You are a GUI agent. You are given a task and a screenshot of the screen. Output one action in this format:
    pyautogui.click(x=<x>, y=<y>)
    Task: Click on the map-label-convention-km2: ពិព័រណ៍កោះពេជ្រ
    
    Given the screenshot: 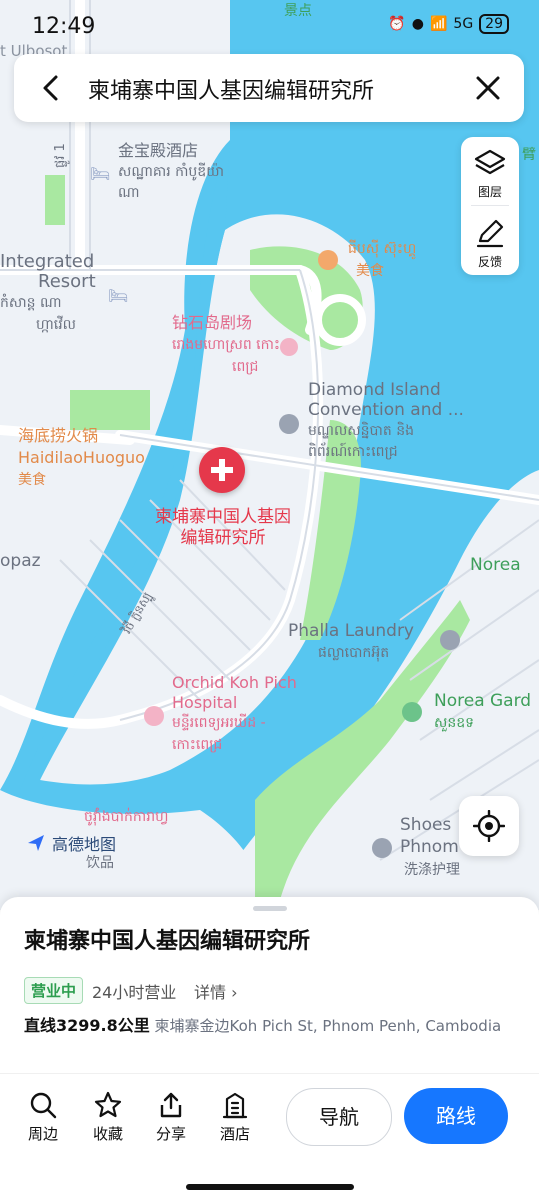 What is the action you would take?
    pyautogui.click(x=353, y=452)
    